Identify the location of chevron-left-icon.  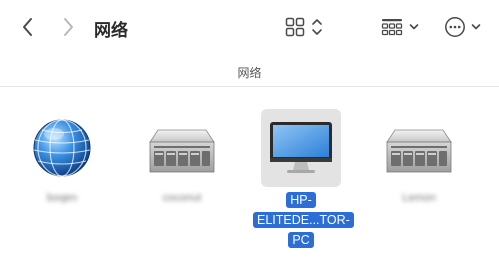
(27, 27).